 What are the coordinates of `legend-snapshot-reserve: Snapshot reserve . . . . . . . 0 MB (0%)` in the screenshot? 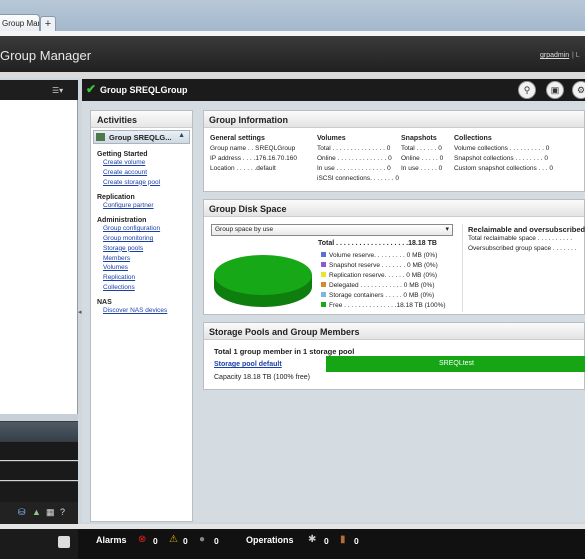 It's located at (379, 265).